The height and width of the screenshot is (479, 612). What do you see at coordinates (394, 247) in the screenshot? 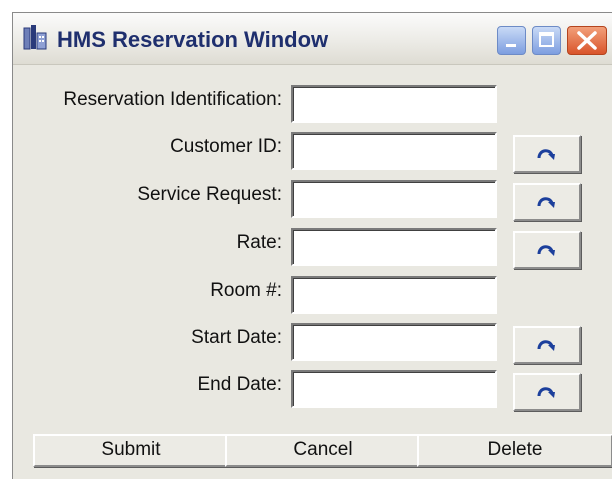
I see `rate-input` at bounding box center [394, 247].